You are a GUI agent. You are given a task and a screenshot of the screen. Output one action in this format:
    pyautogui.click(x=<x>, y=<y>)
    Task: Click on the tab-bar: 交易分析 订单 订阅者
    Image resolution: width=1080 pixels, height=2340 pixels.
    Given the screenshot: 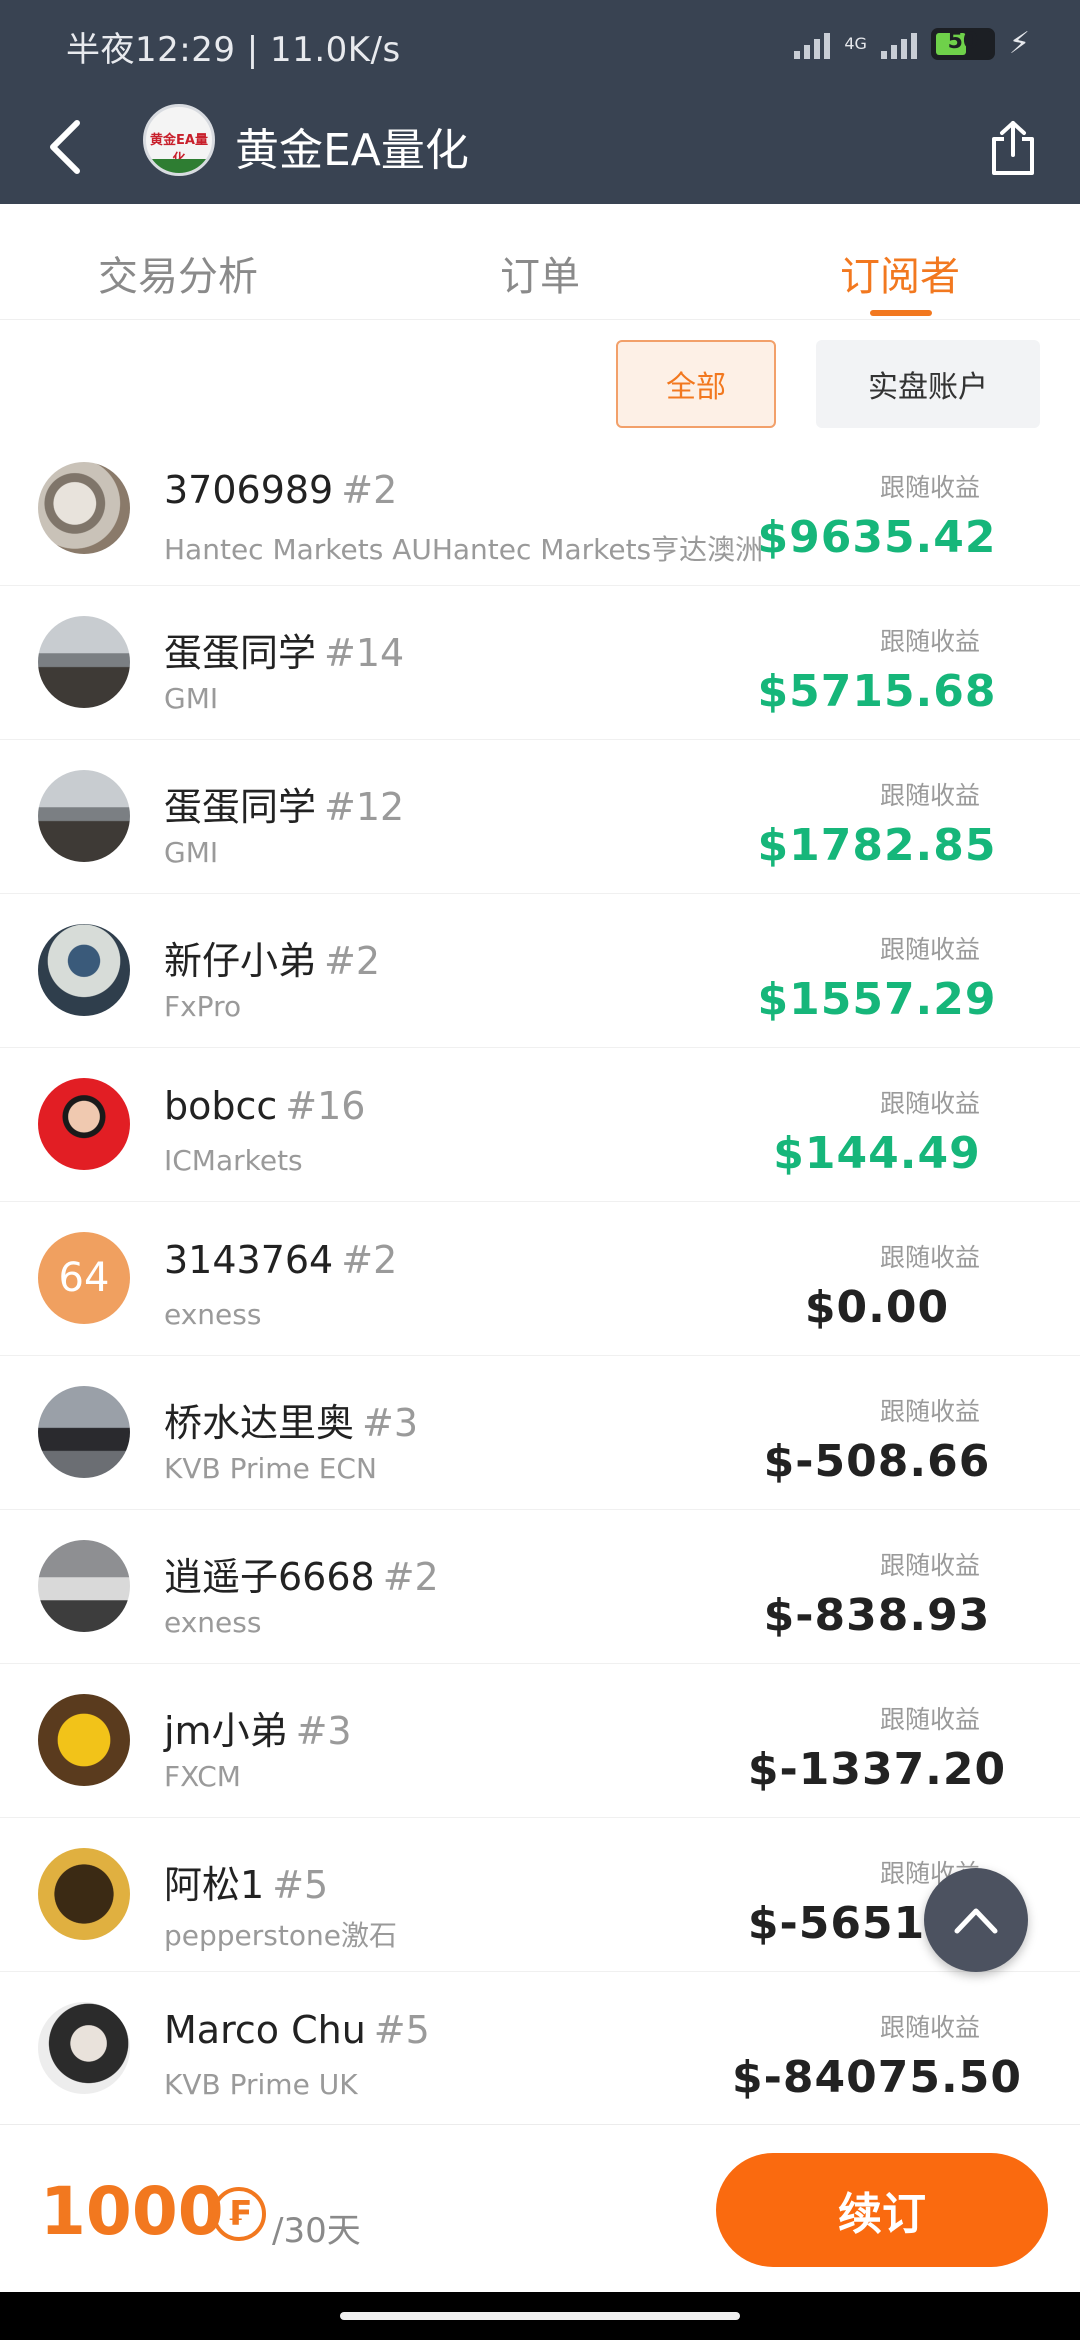 What is the action you would take?
    pyautogui.click(x=540, y=262)
    